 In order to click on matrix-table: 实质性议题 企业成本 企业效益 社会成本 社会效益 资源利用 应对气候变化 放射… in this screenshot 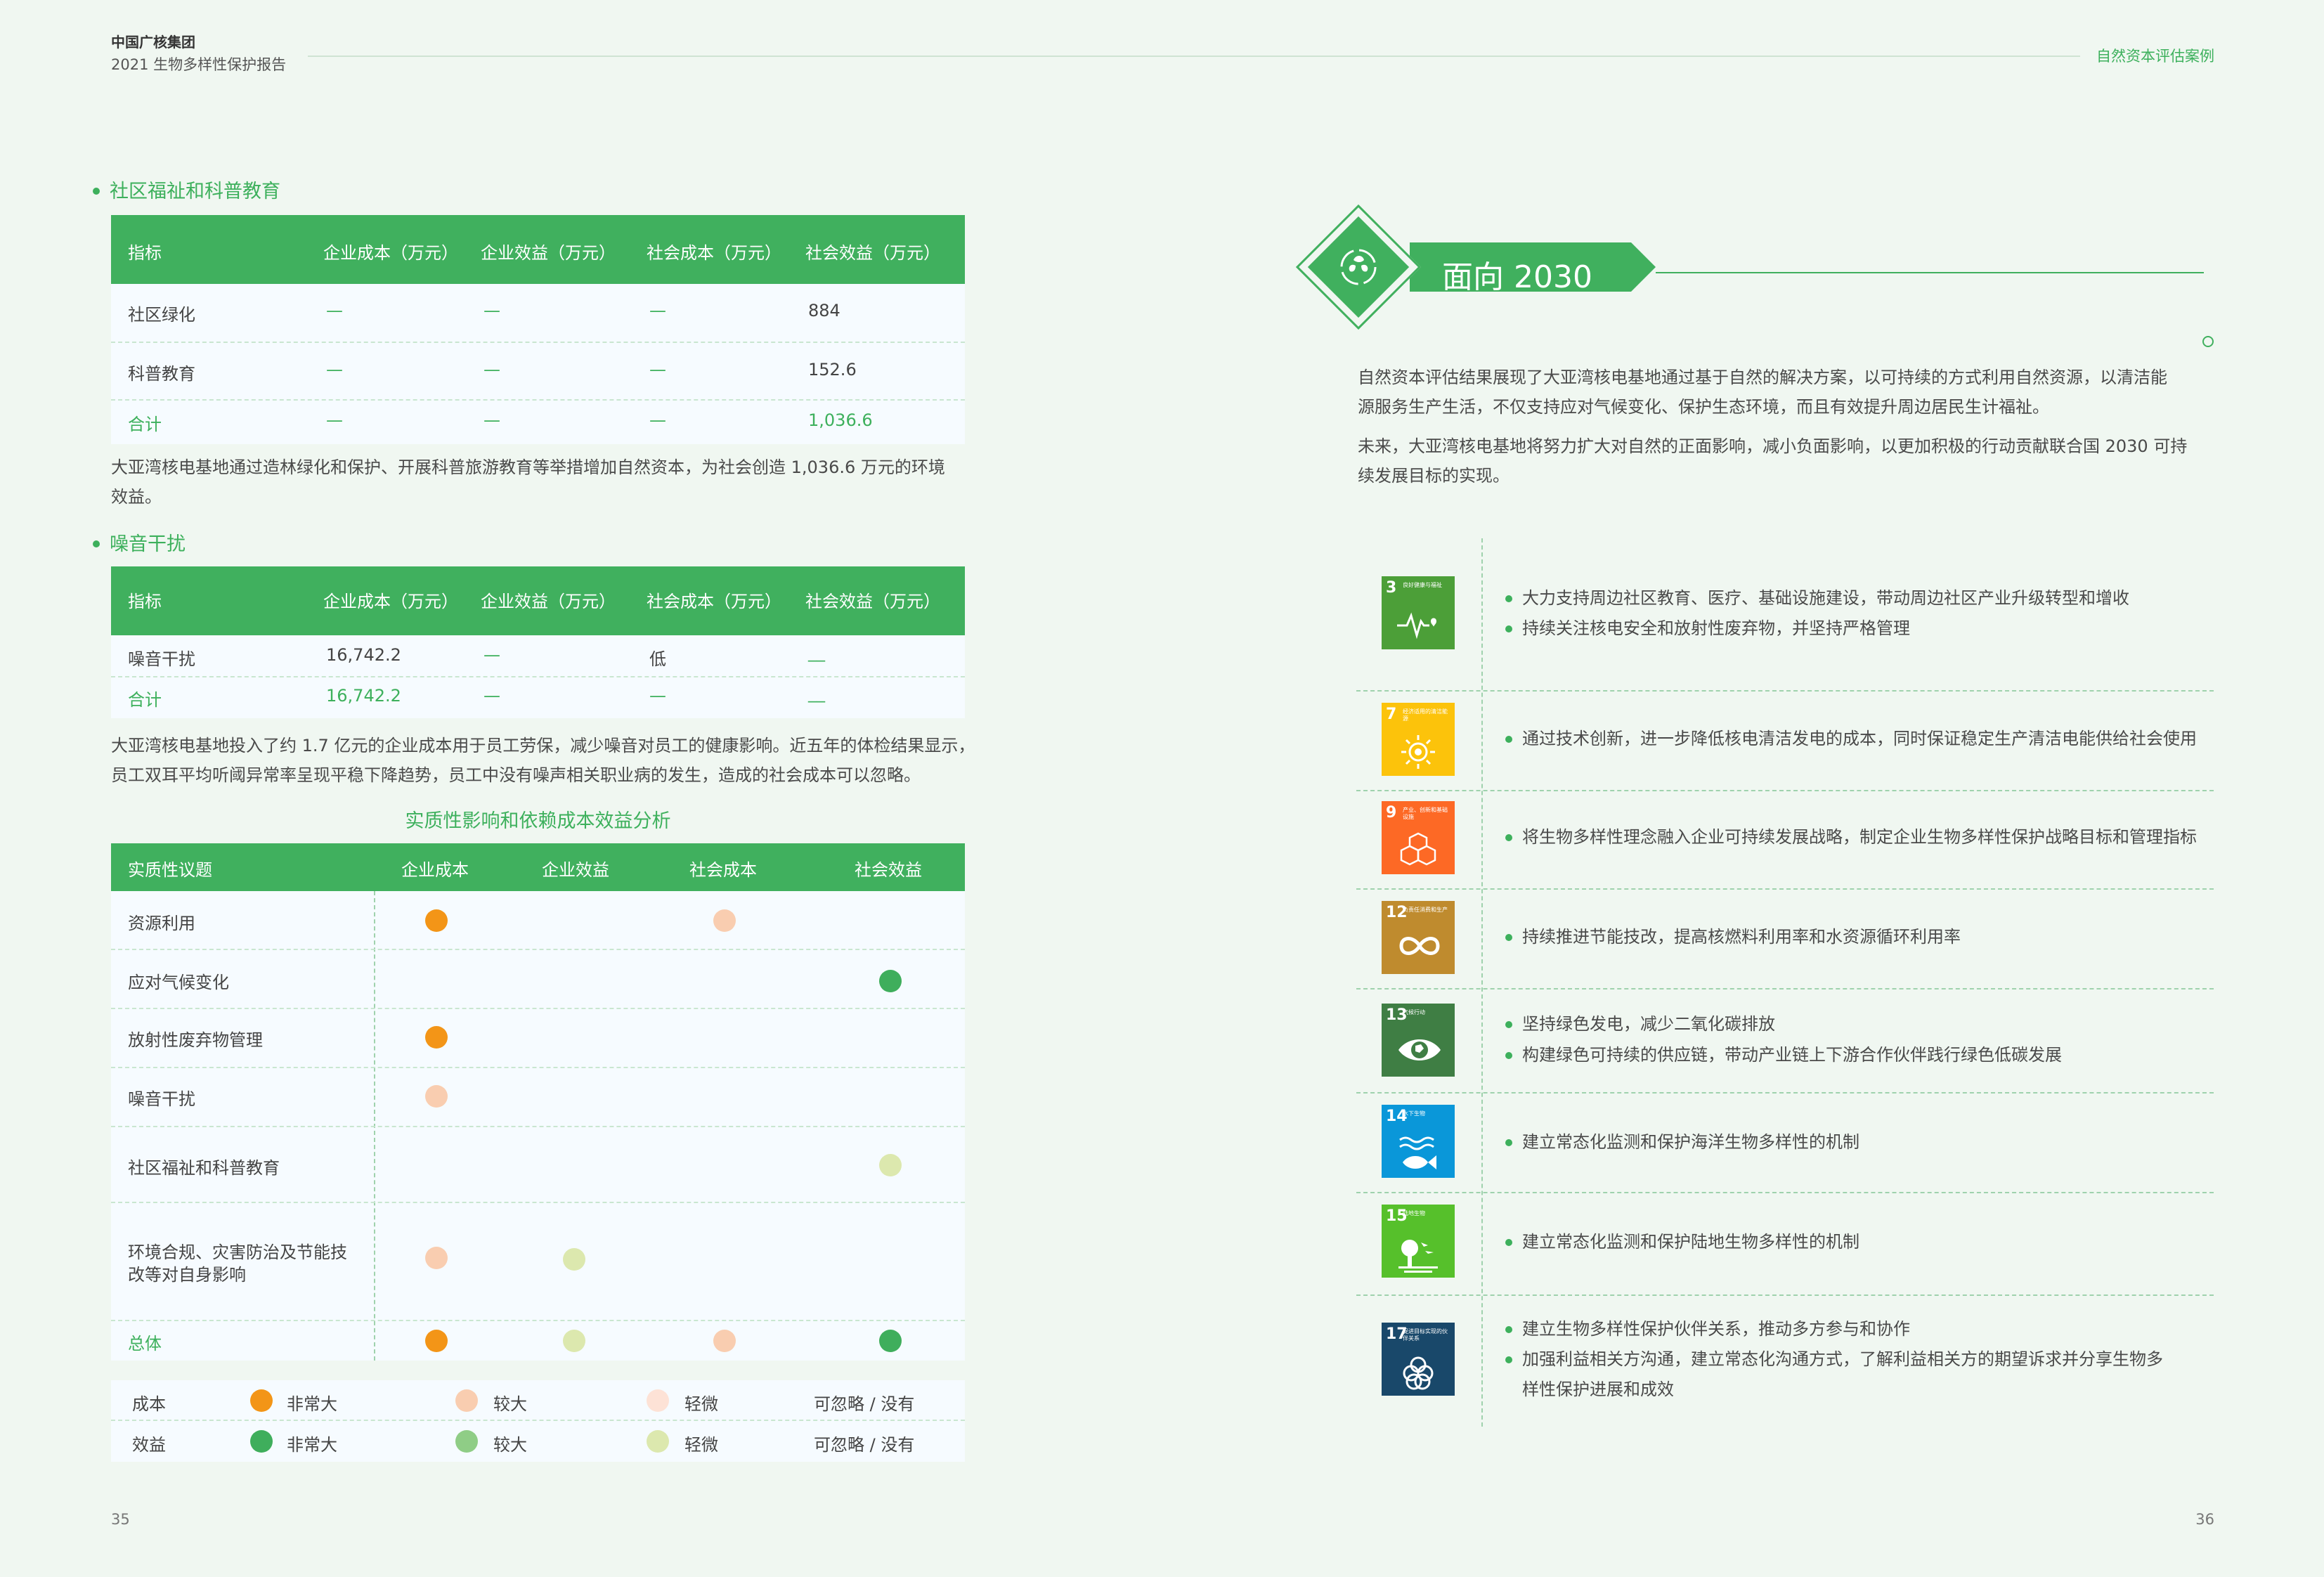, I will do `click(538, 1102)`.